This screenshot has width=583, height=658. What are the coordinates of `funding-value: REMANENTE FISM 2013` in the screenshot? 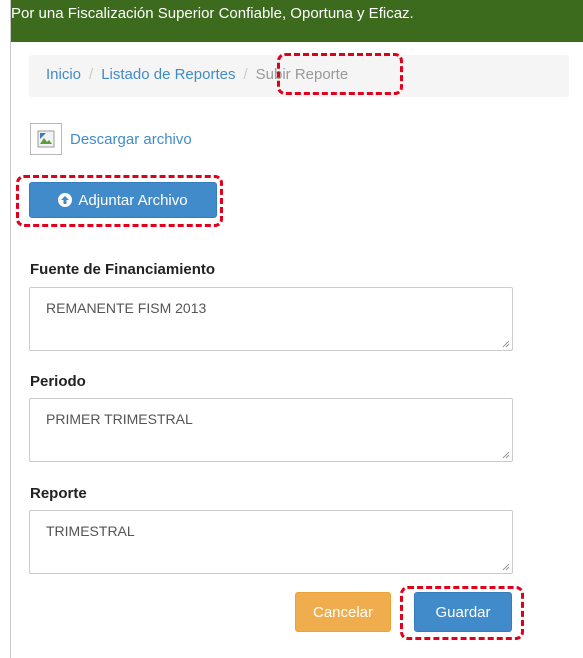 It's located at (126, 308).